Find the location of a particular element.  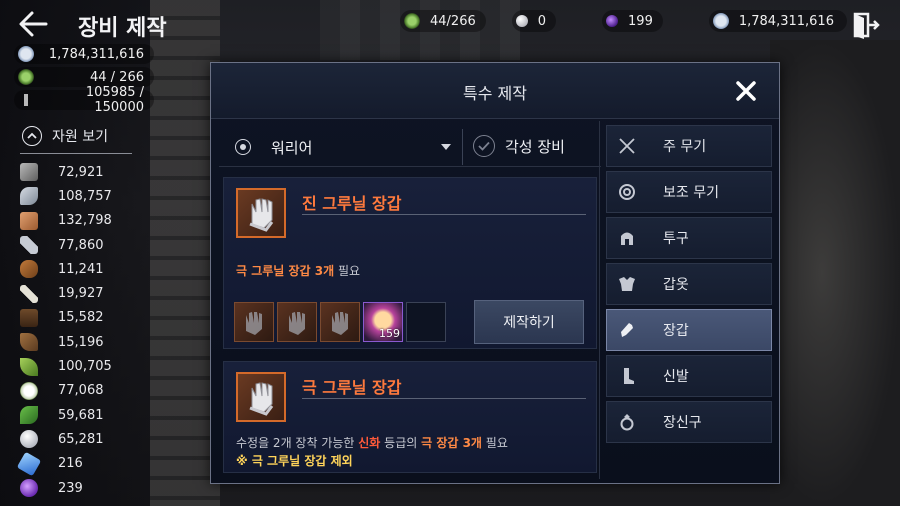

filter-bar: 워리어 각성 장비 is located at coordinates (410, 147).